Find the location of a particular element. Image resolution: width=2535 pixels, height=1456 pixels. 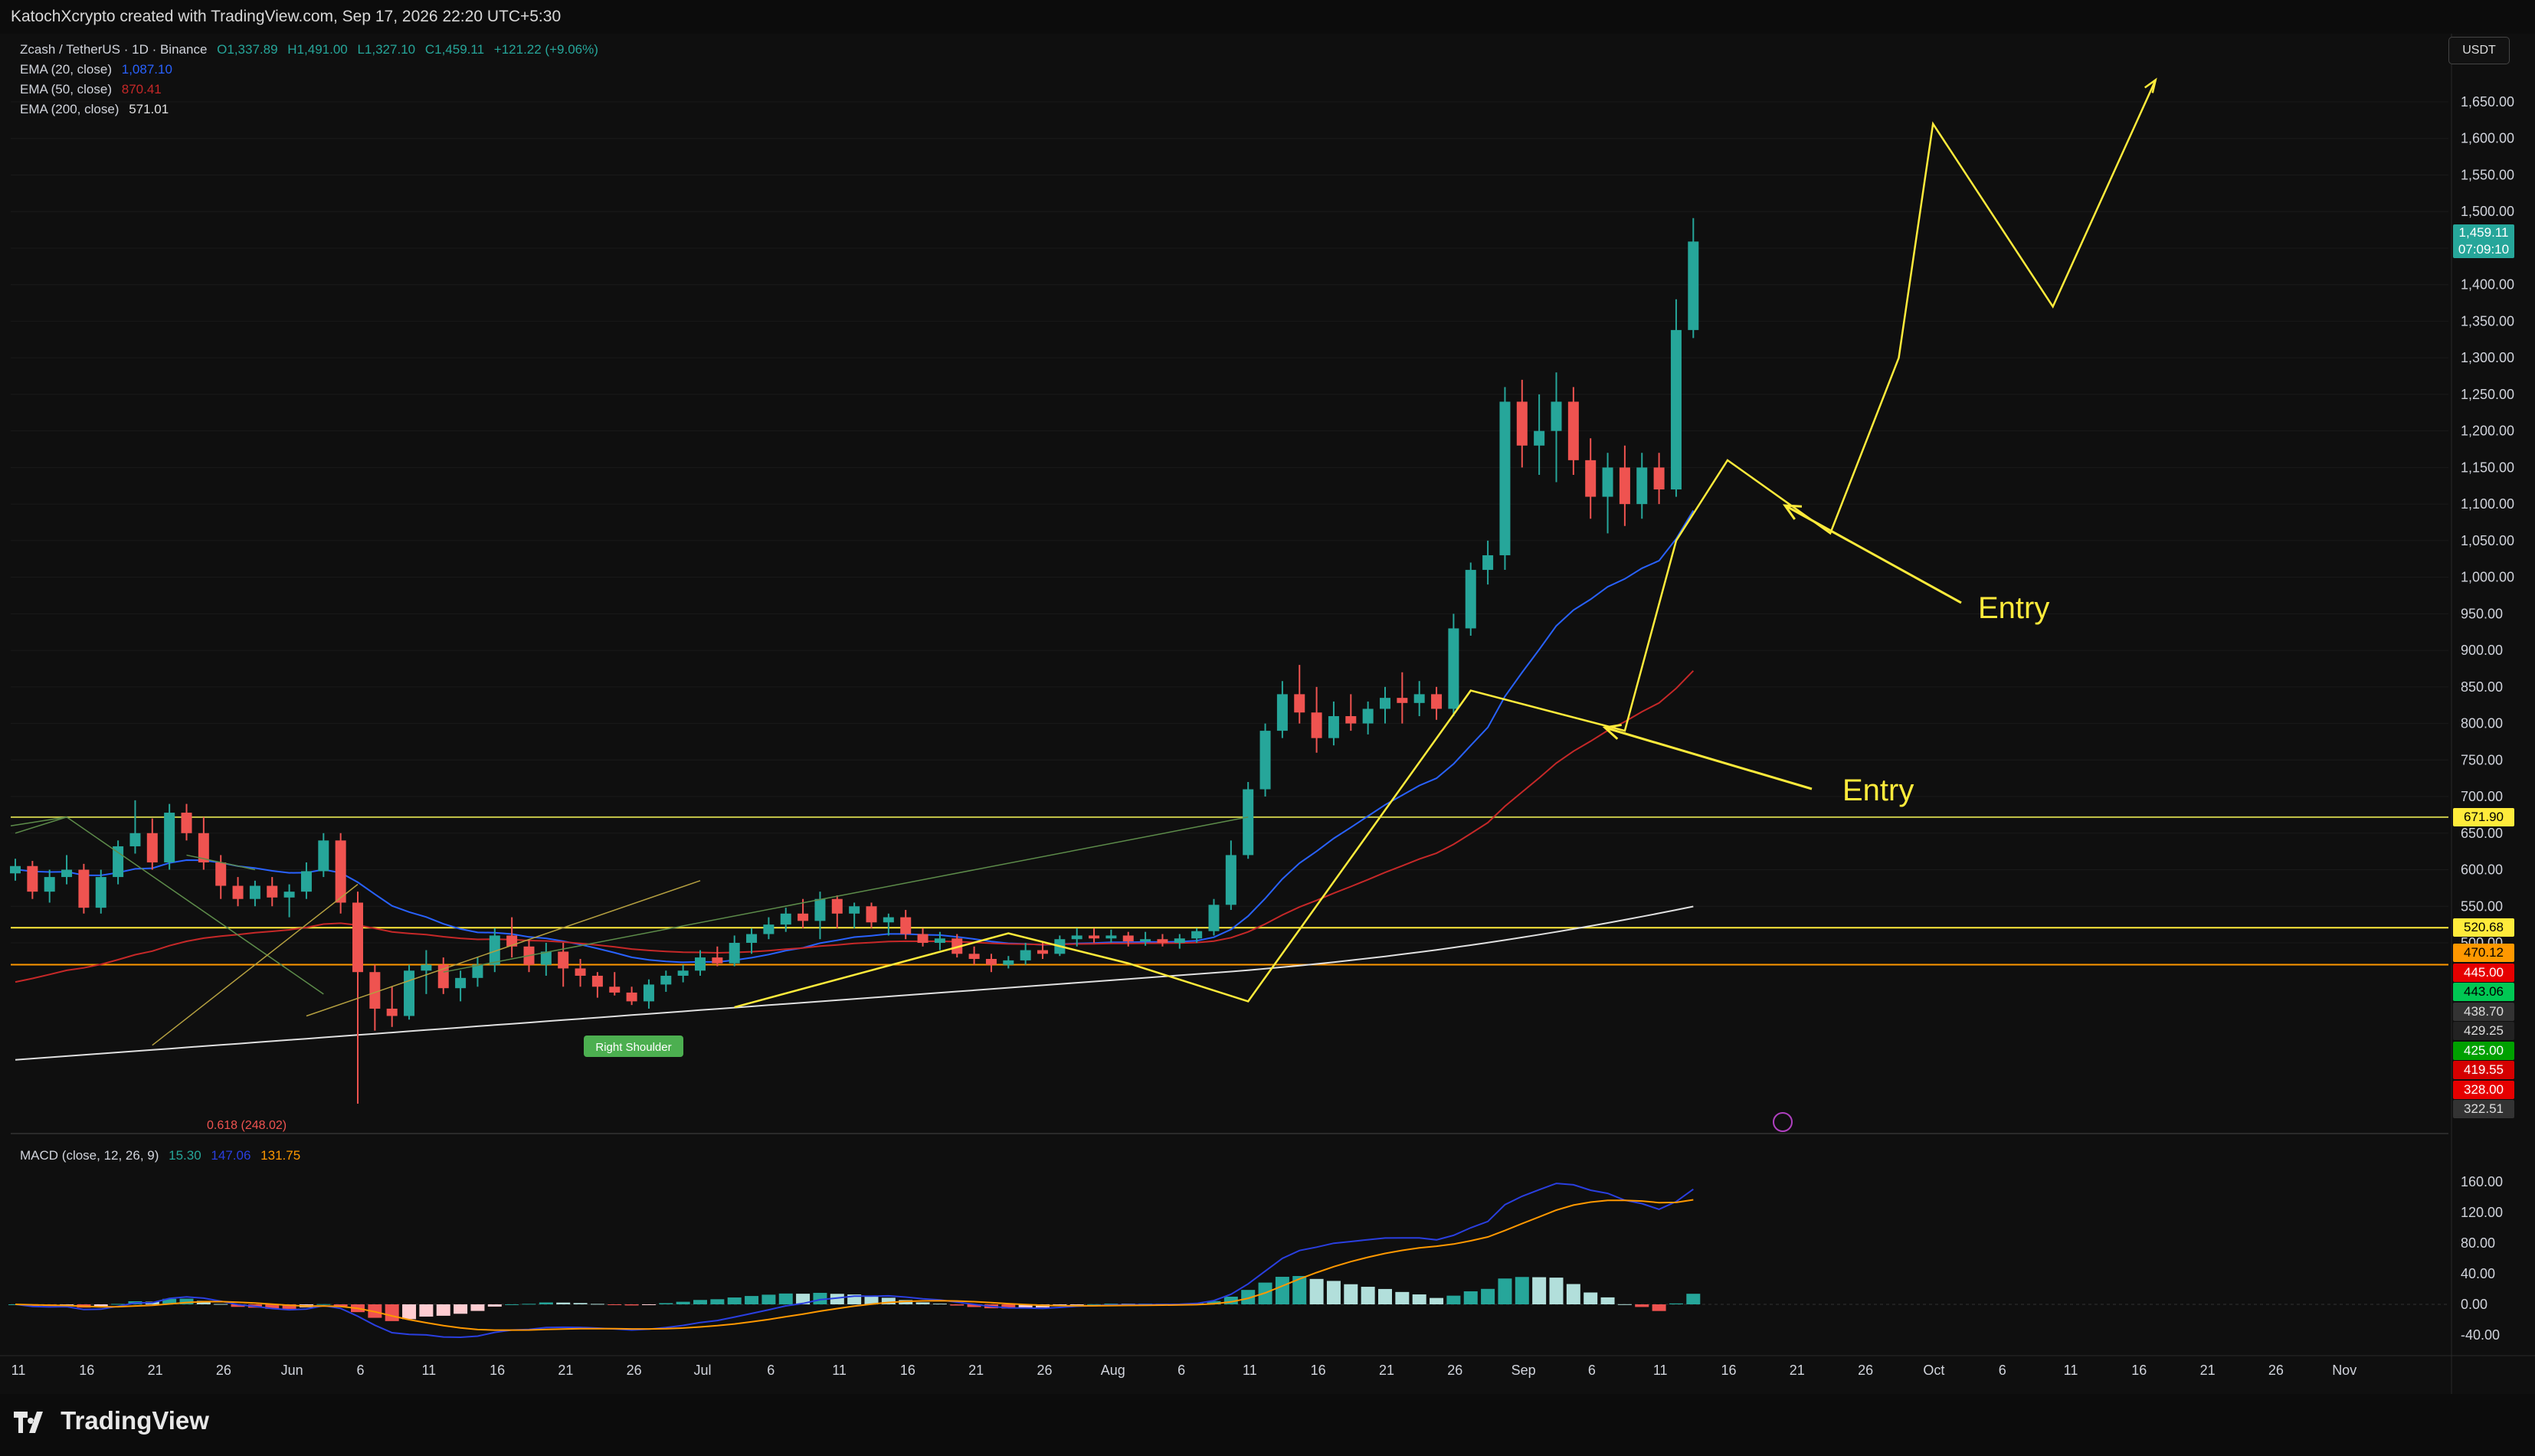

fib-label: 0.618 (248.02) is located at coordinates (247, 1125).